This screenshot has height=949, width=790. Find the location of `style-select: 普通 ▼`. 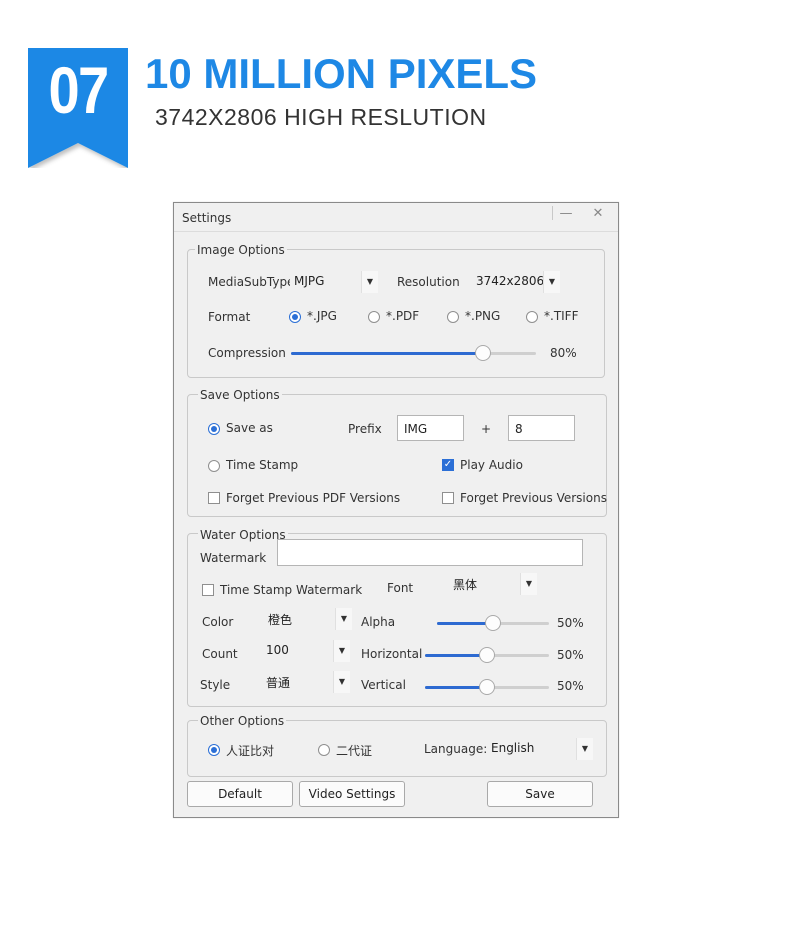

style-select: 普通 ▼ is located at coordinates (306, 682).